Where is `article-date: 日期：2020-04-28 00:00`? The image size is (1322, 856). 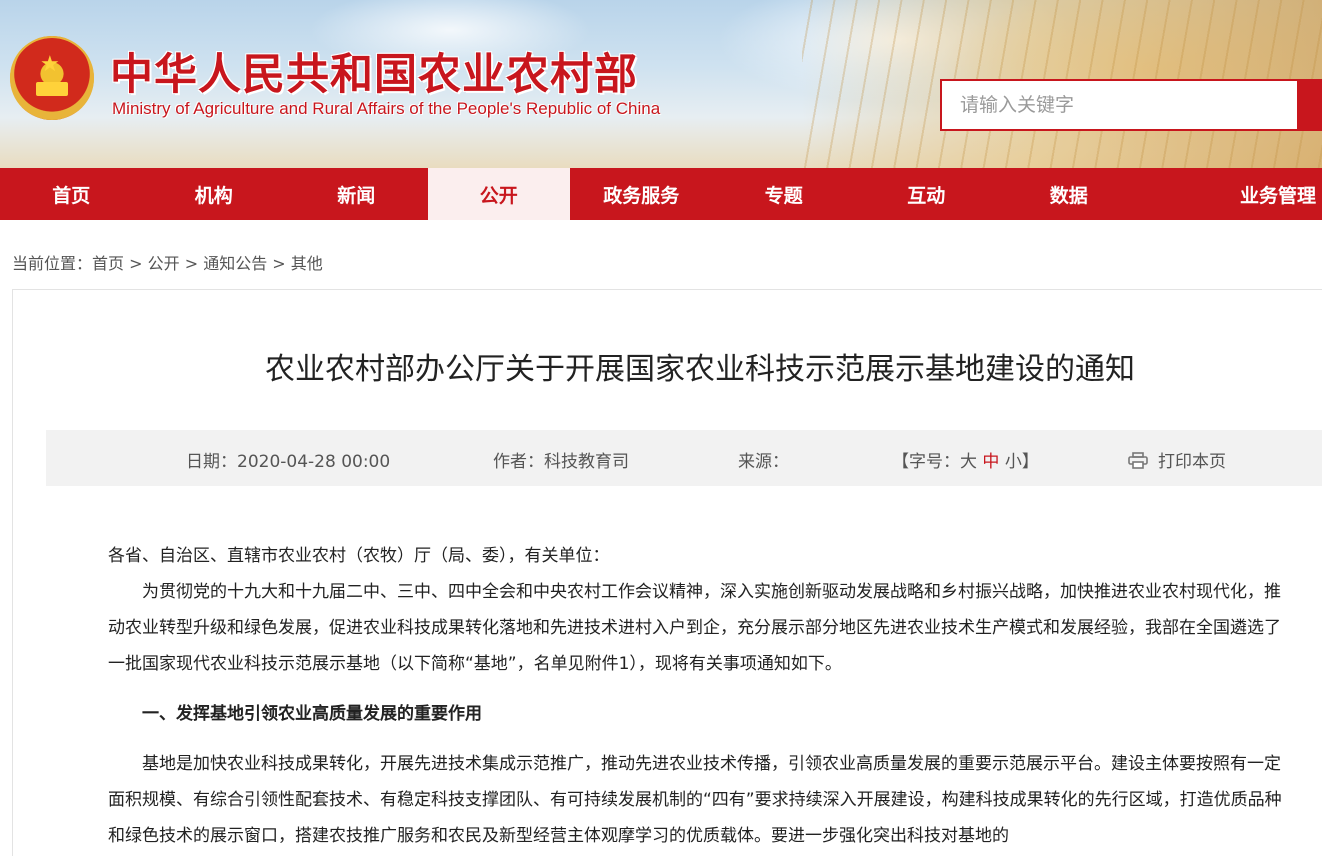 article-date: 日期：2020-04-28 00:00 is located at coordinates (288, 462).